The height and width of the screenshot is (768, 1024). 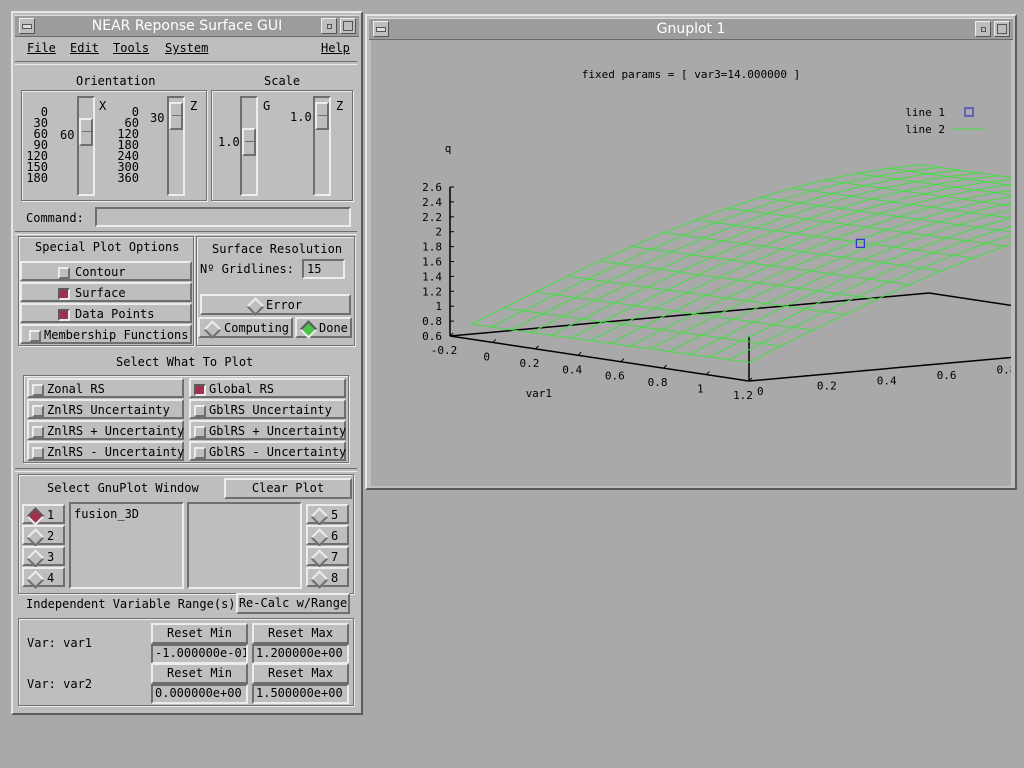 I want to click on plot-option-gblrs-minus-uncertainty: GblRS - Uncertainty, so click(x=267, y=451).